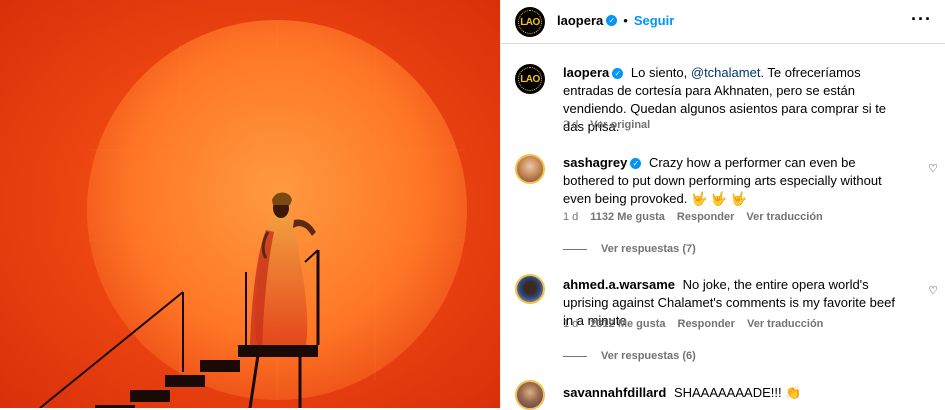  Describe the element at coordinates (586, 72) in the screenshot. I see `comment-username: laopera` at that location.